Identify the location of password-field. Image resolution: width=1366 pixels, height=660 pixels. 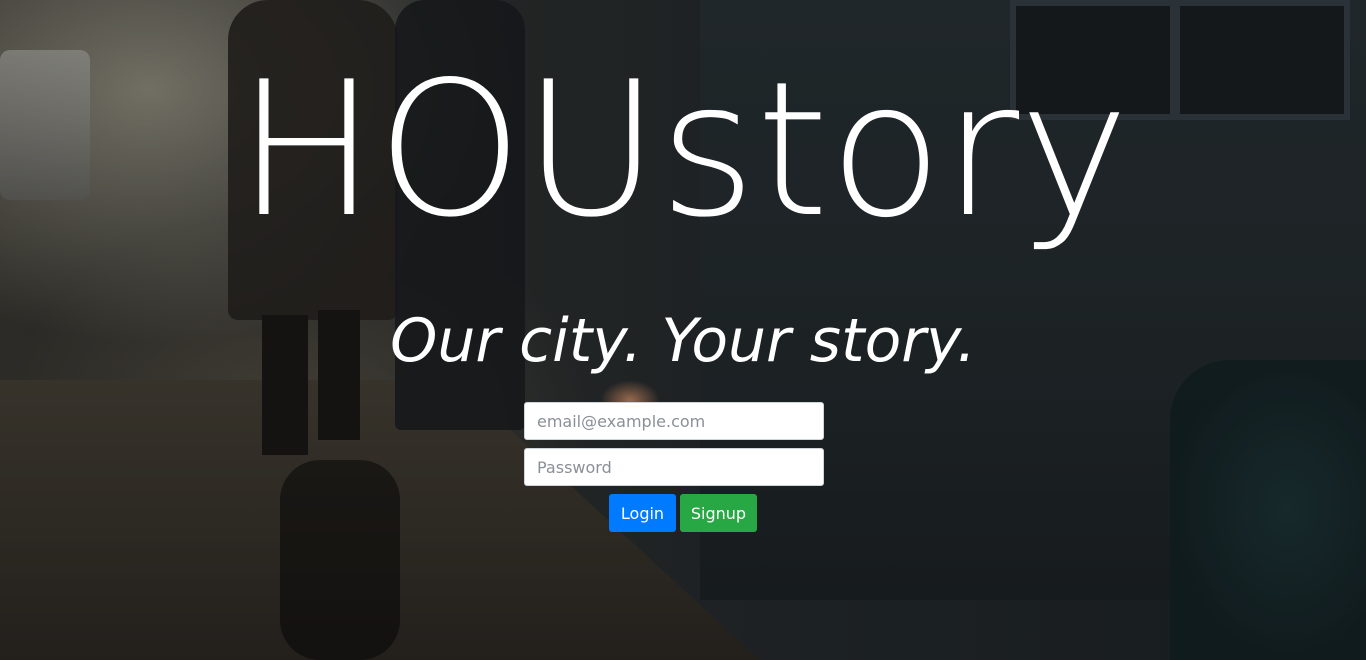
(674, 467).